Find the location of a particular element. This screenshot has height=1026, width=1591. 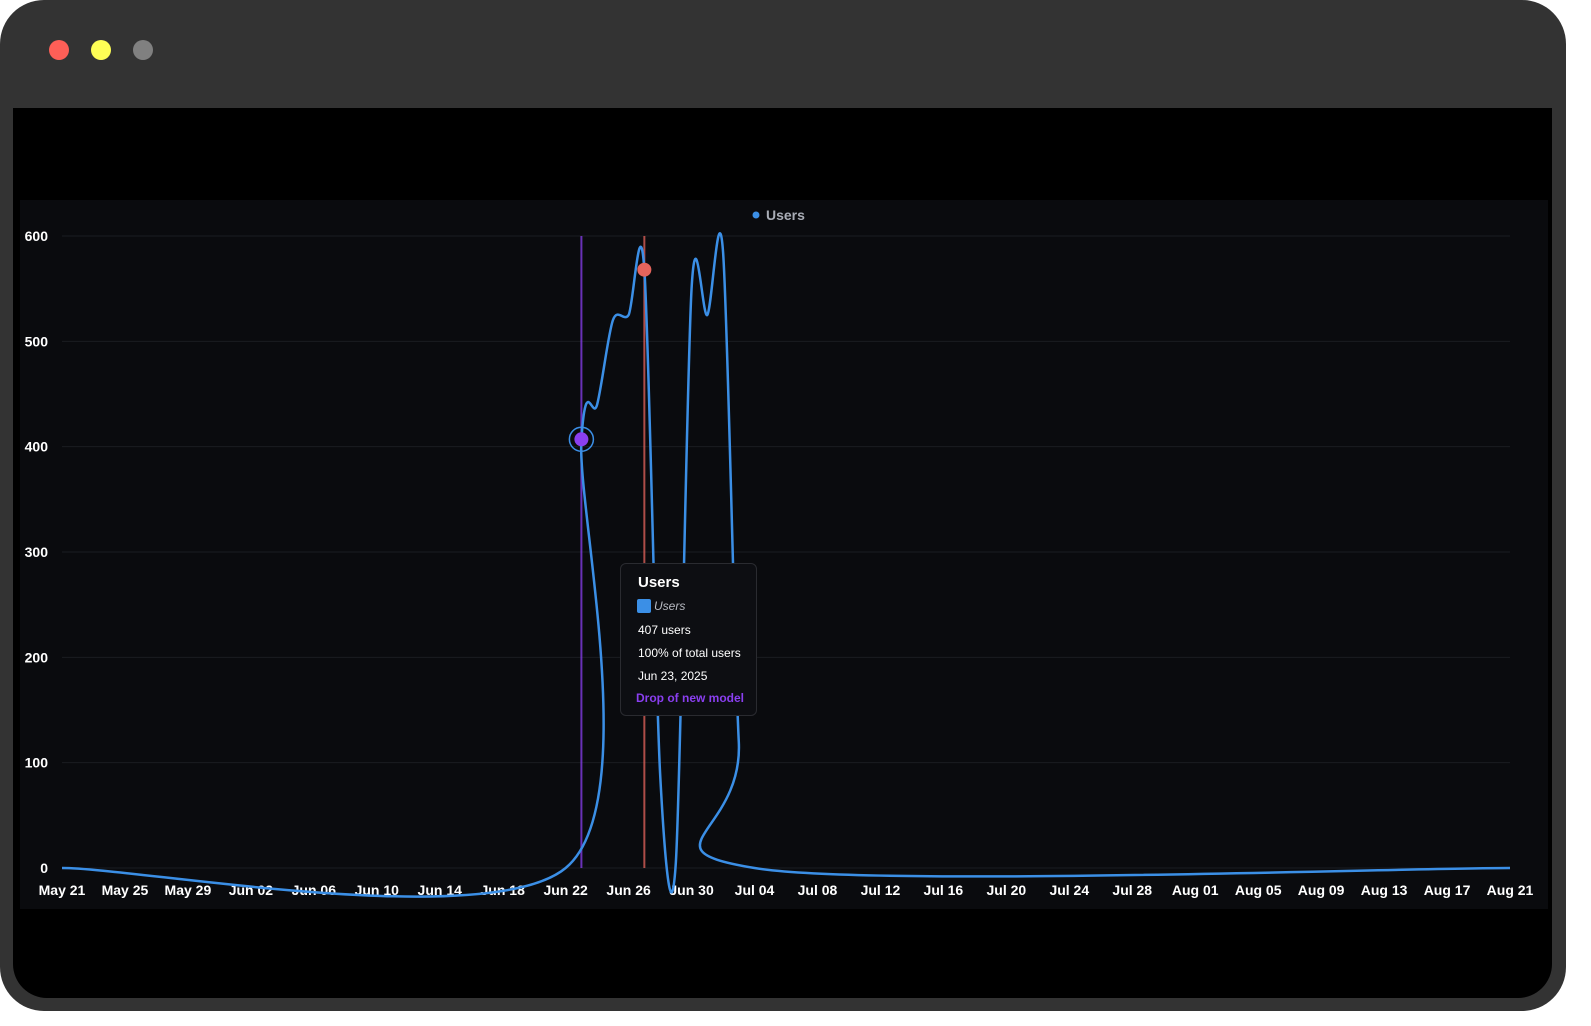

x-tick-label: Jun 22 is located at coordinates (565, 890).